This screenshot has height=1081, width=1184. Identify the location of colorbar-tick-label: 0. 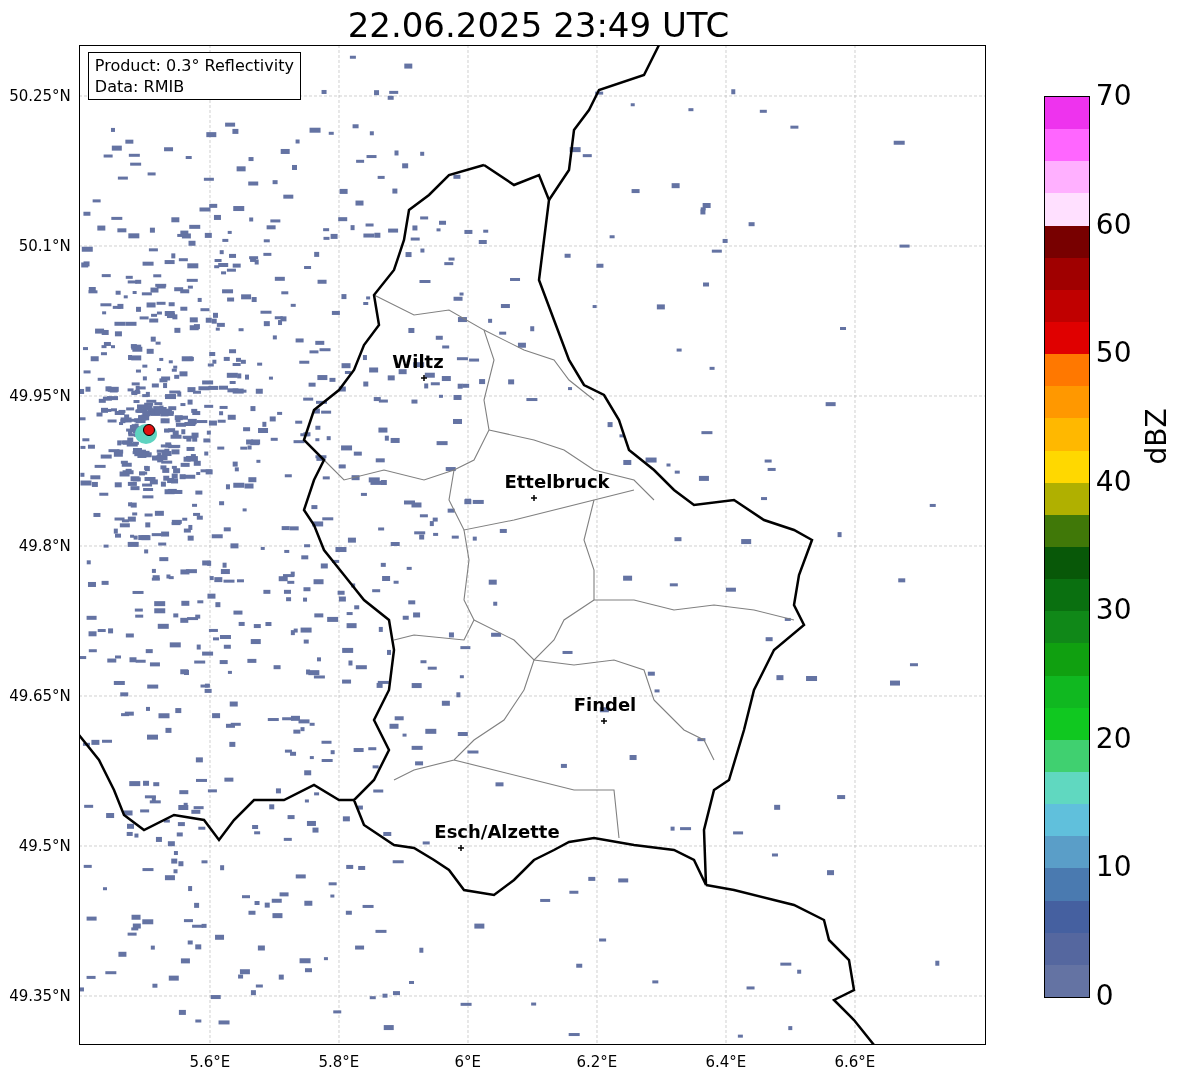
(1104, 995).